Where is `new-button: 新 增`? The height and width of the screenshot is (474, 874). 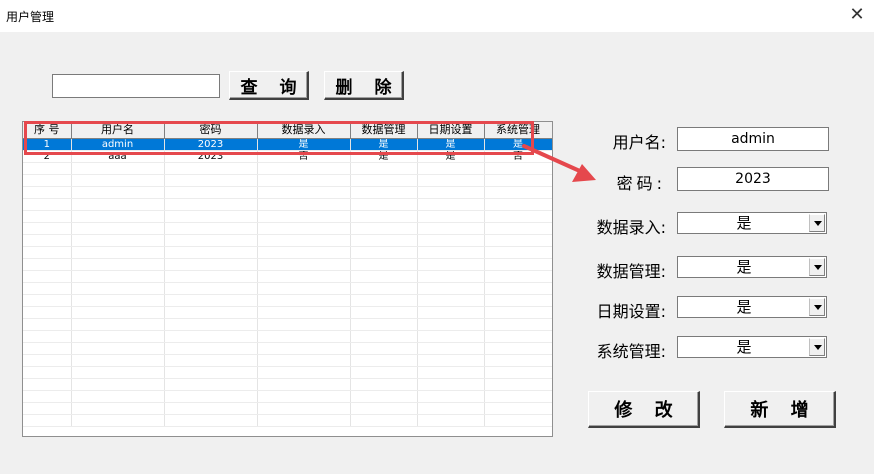 new-button: 新 增 is located at coordinates (780, 409).